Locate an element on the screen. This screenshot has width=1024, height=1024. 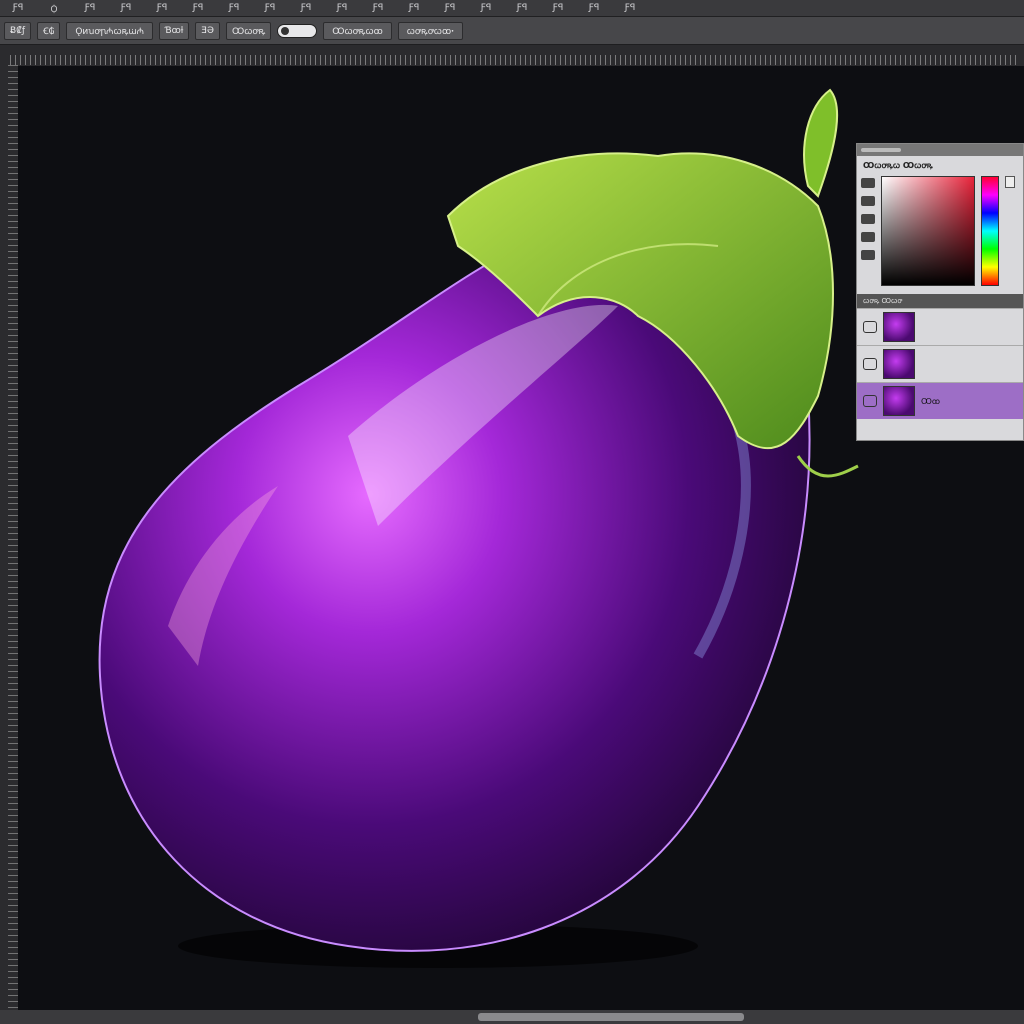
opacity-dropdown: ꞷꝍꝶꝍꞷꝏꞏ is located at coordinates (430, 30).